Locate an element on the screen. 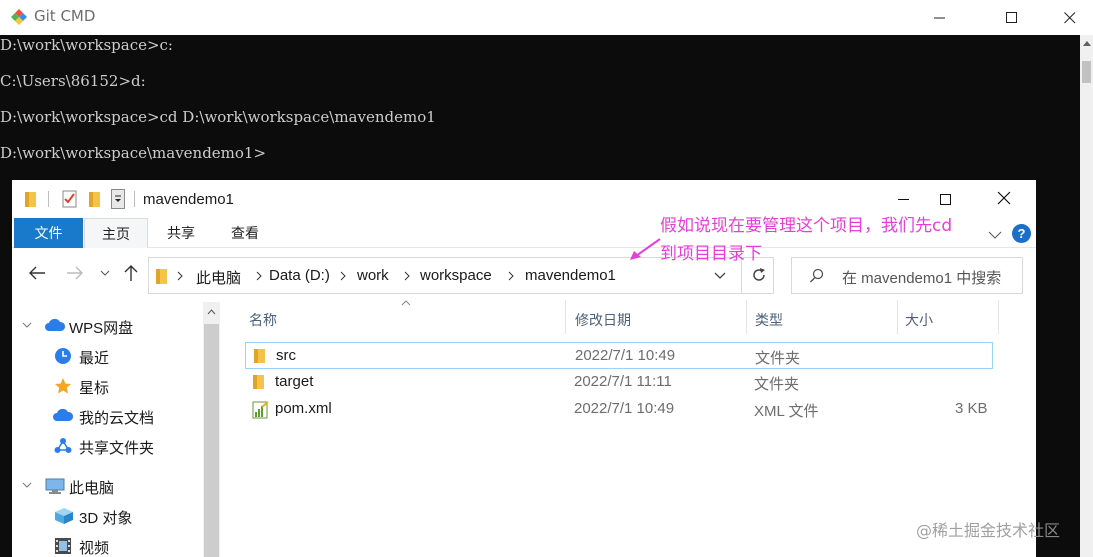 The width and height of the screenshot is (1093, 557). navigation-pane-scrollbar is located at coordinates (211, 429).